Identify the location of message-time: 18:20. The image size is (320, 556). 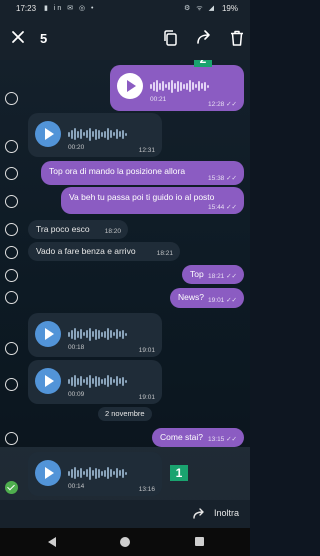
(112, 231).